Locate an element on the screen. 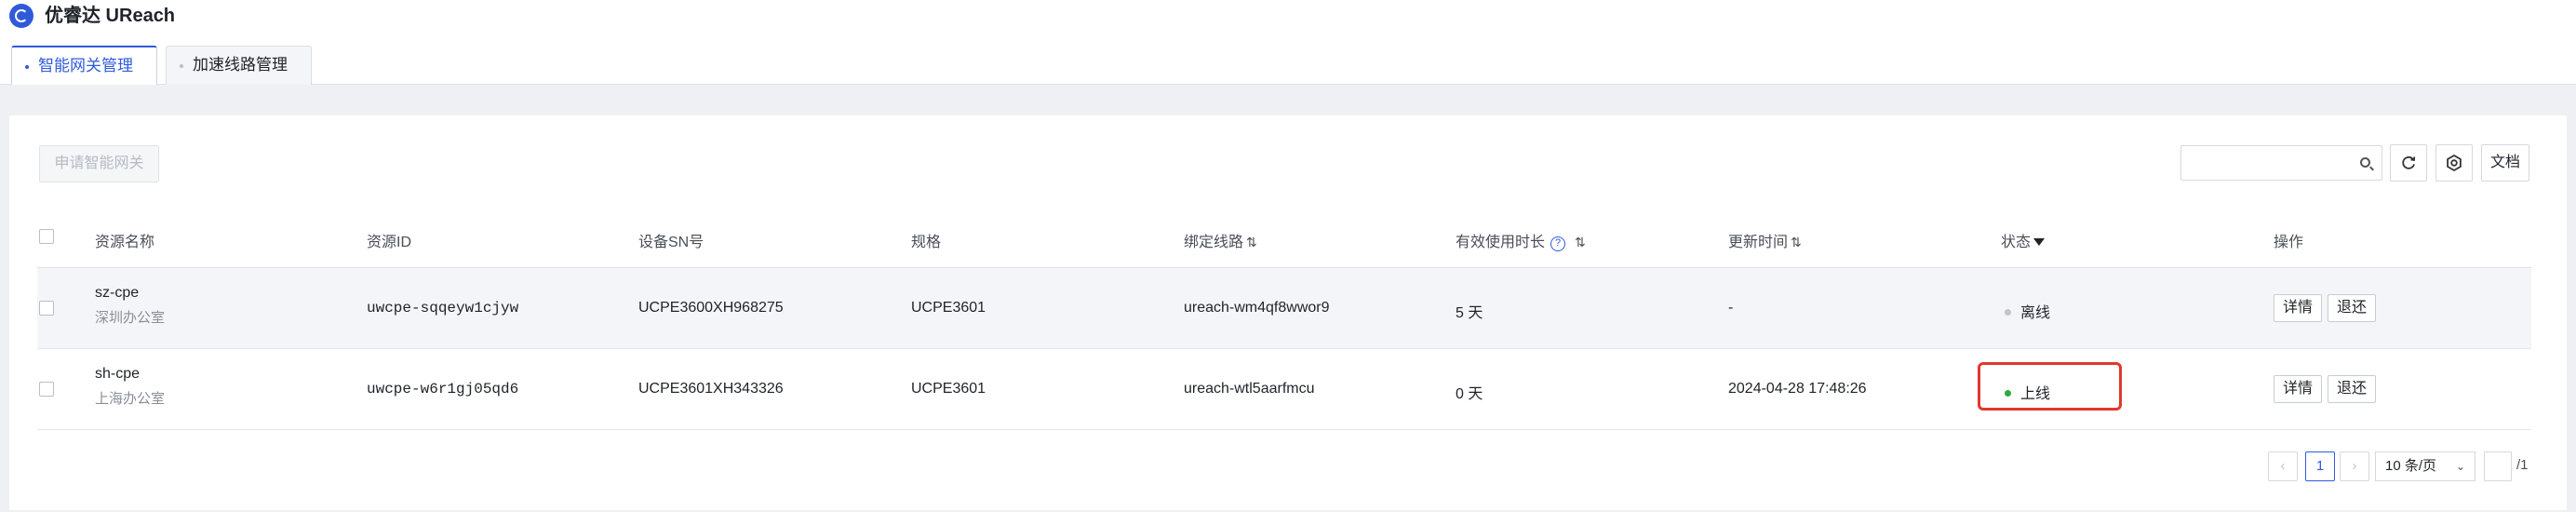  filter-icon is located at coordinates (2039, 242).